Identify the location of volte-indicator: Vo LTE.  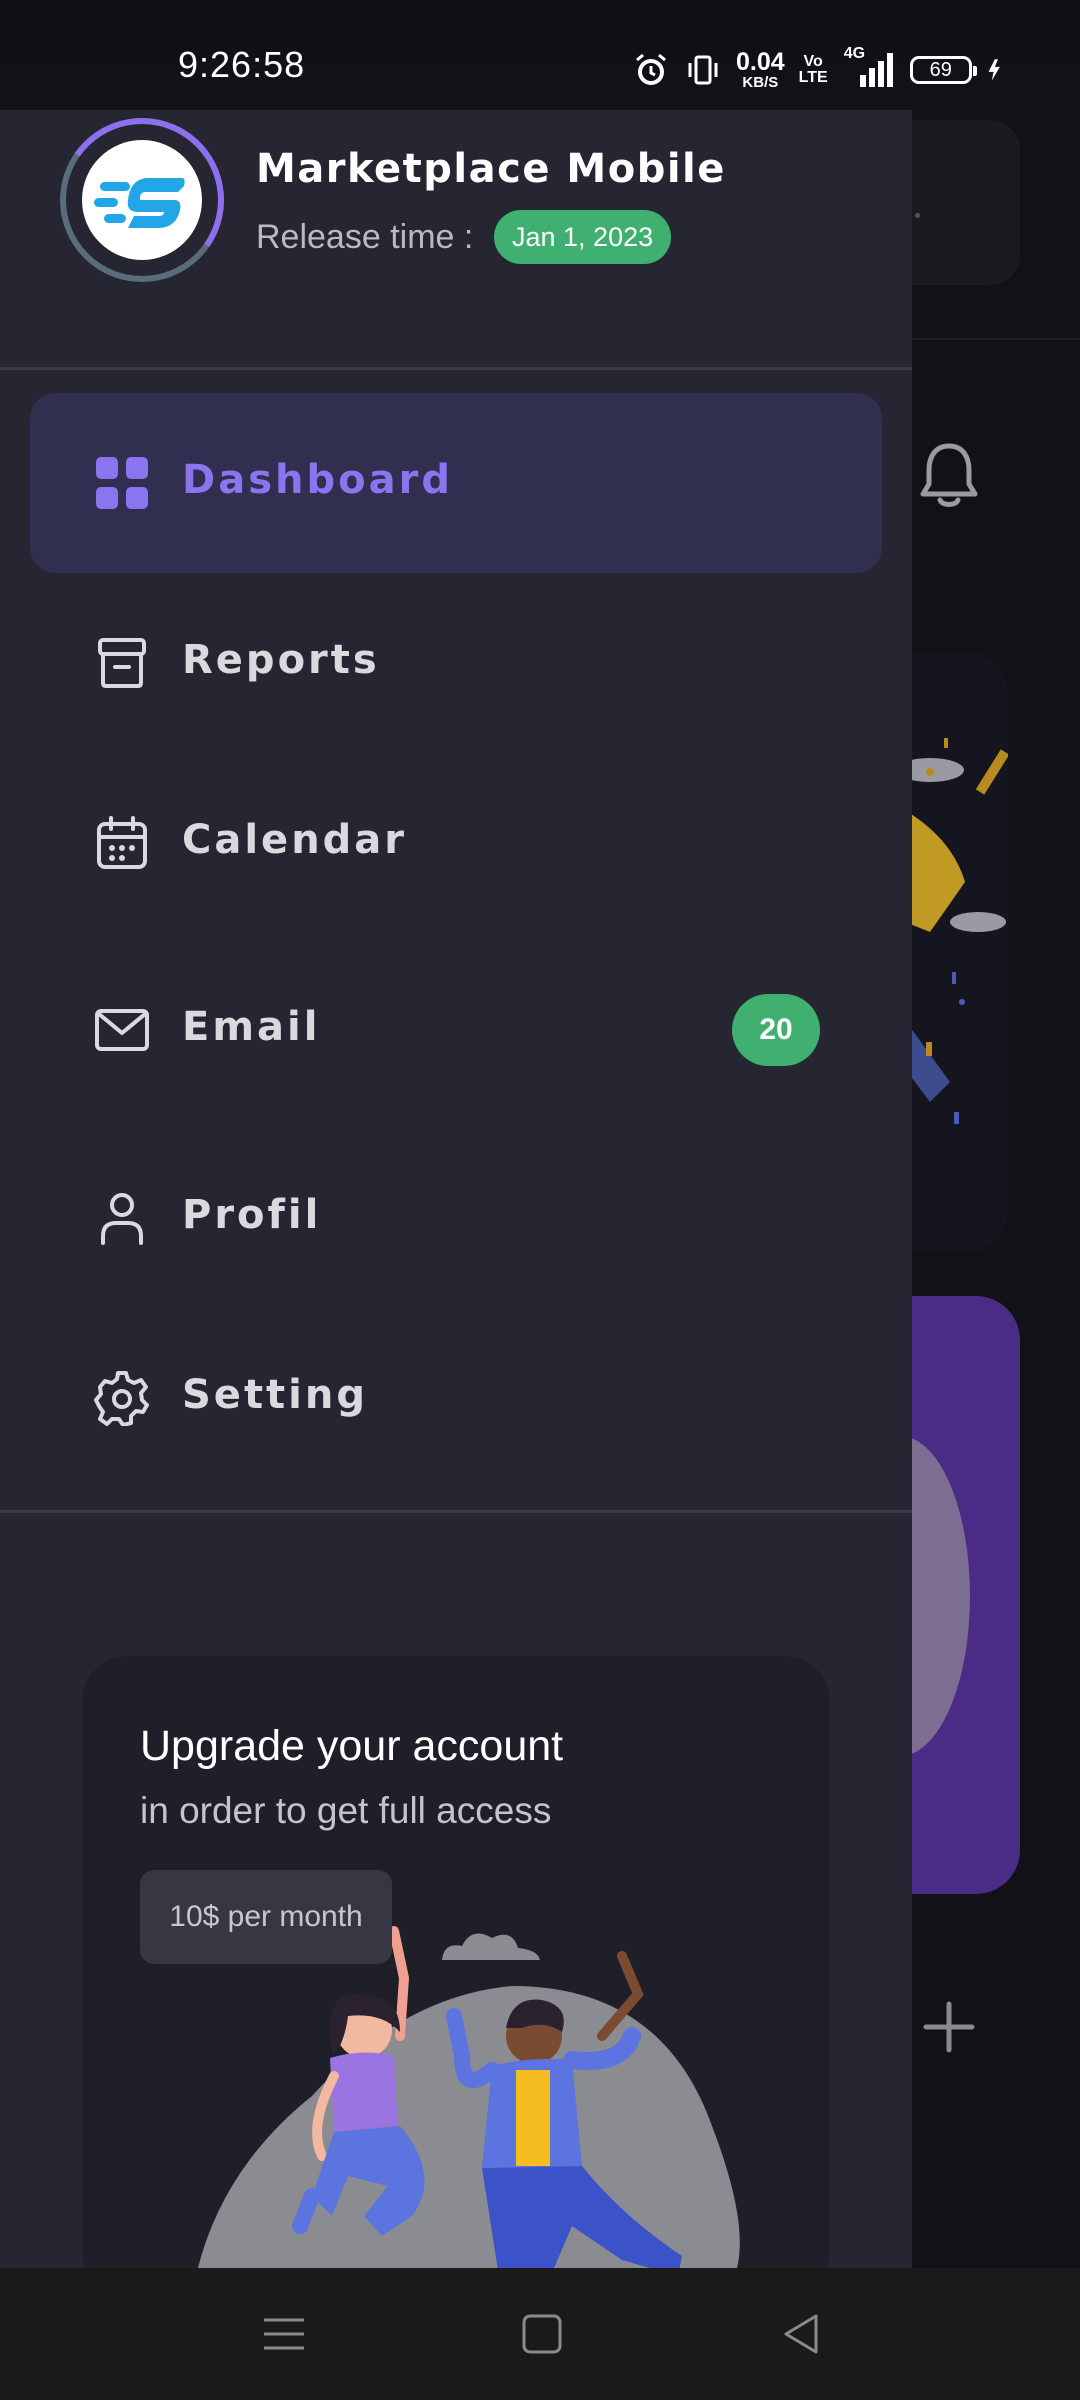
(813, 70).